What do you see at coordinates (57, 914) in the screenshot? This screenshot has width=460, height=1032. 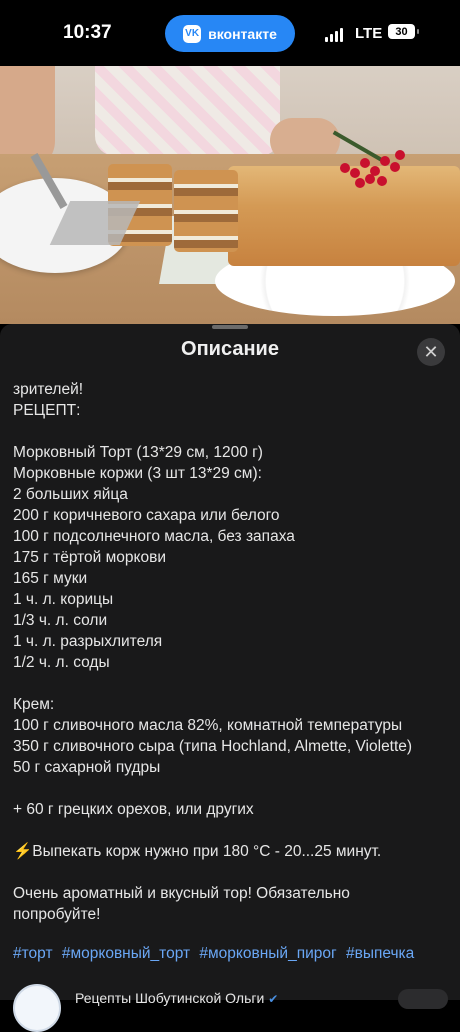 I see `description-line: попробуйте!` at bounding box center [57, 914].